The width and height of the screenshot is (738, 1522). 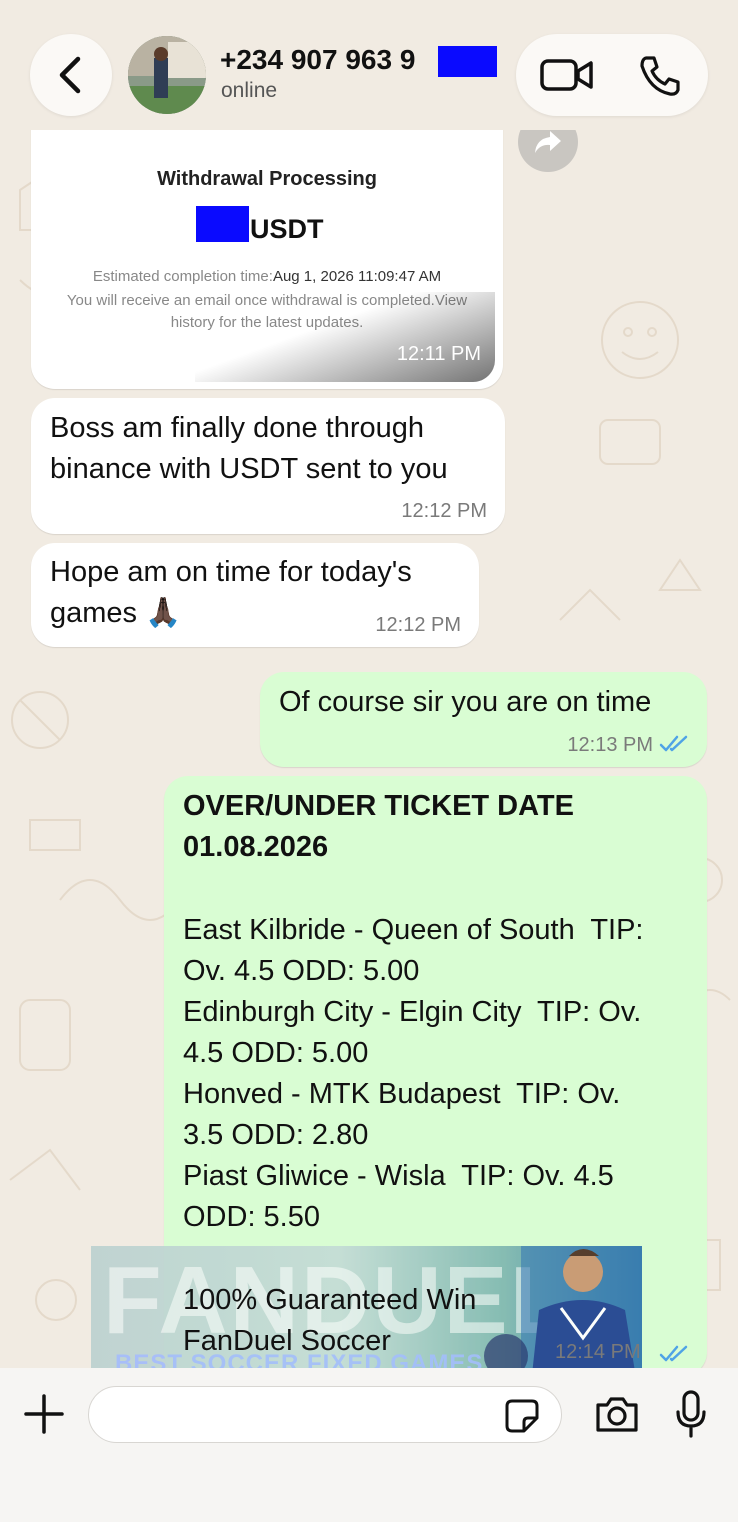 I want to click on chat-header: +234 907 963 9 online, so click(x=369, y=65).